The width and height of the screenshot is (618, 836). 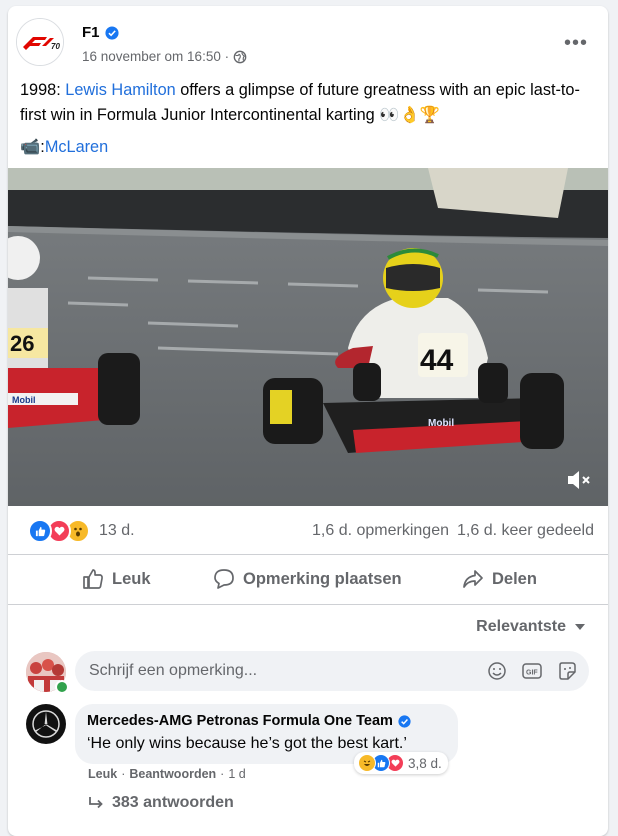 I want to click on more-options-button: •••, so click(x=576, y=43).